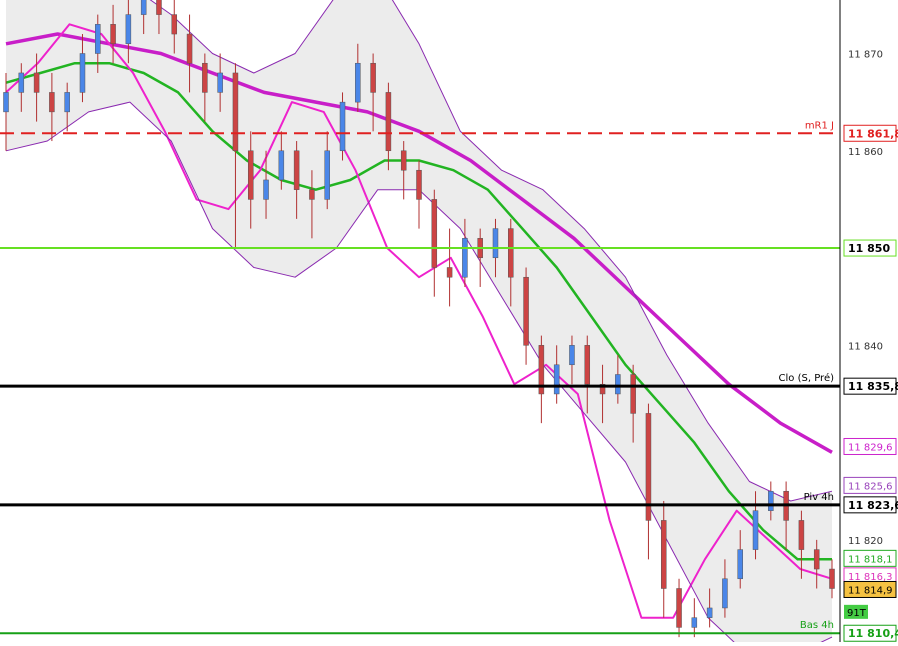  What do you see at coordinates (873, 633) in the screenshot?
I see `level-tag-text: 11 810,4` at bounding box center [873, 633].